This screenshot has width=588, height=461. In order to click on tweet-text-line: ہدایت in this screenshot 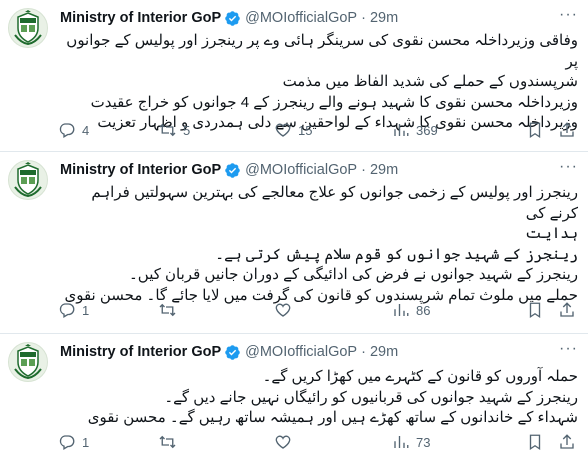, I will do `click(551, 233)`.